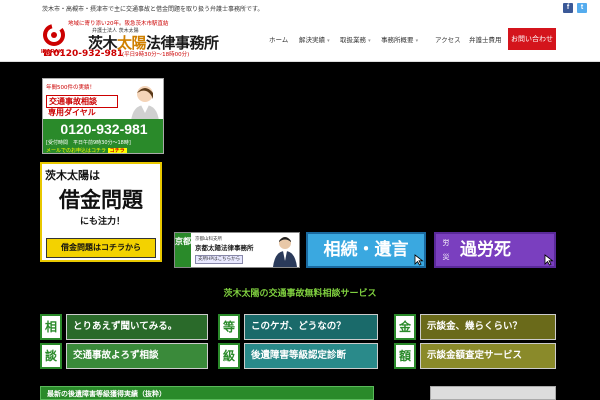 This screenshot has width=600, height=400. Describe the element at coordinates (103, 222) in the screenshot. I see `debt-line-3: にも注力！` at that location.